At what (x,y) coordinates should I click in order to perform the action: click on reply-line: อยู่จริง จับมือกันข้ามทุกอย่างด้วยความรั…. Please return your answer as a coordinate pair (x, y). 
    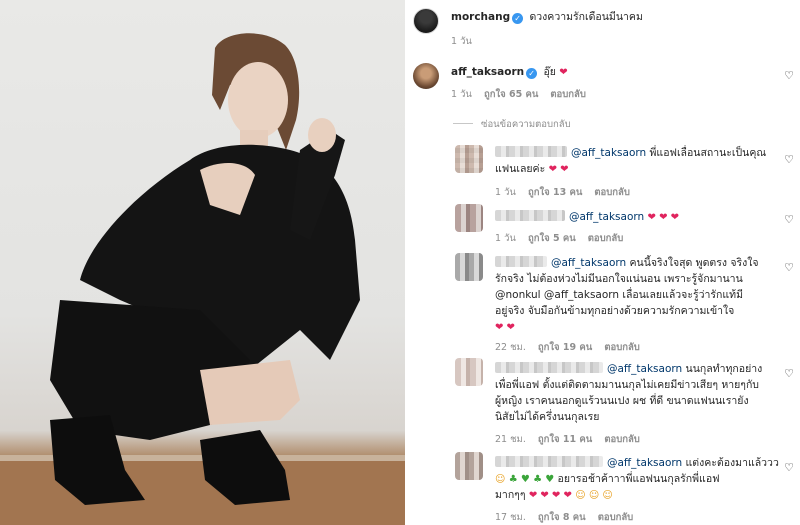
    Looking at the image, I should click on (614, 311).